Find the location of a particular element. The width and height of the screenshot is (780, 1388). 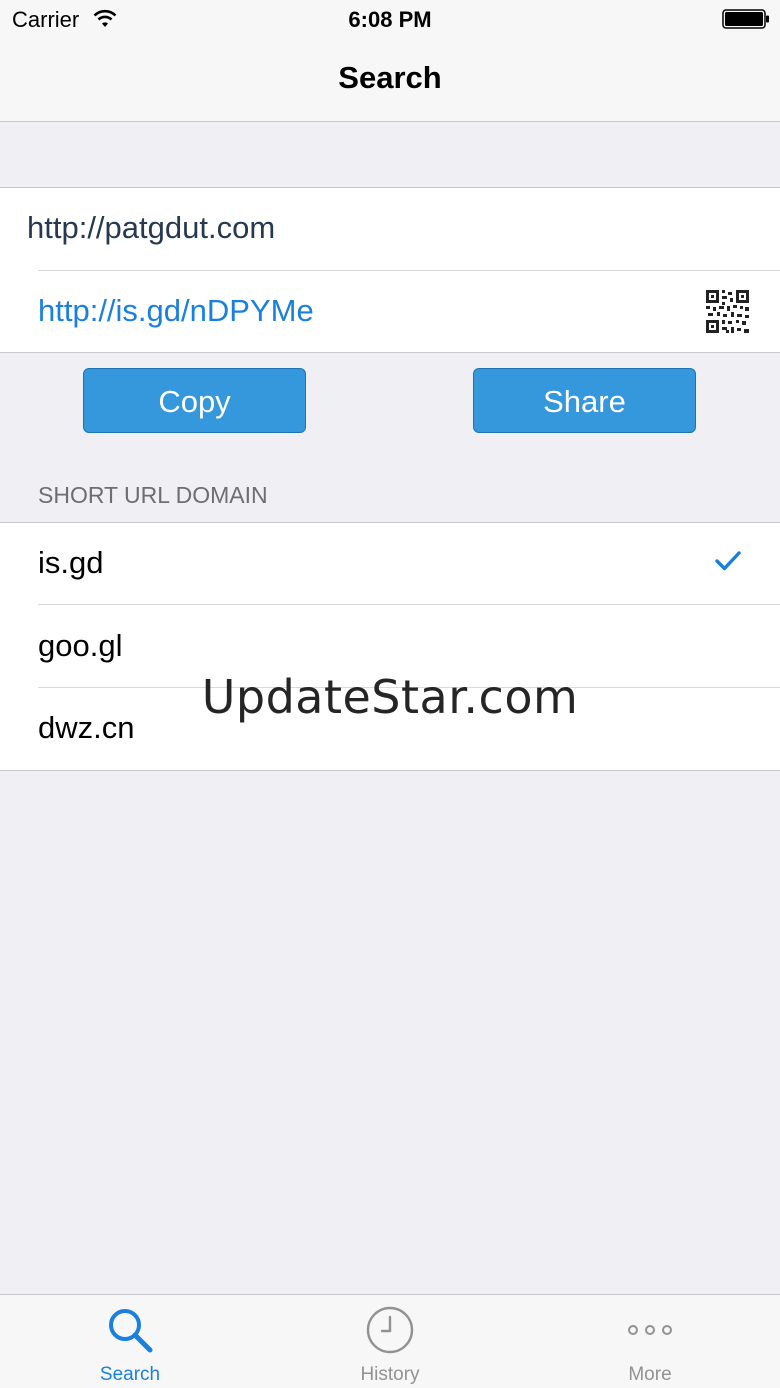

domain-row-isgd: is.gd is located at coordinates (390, 564).